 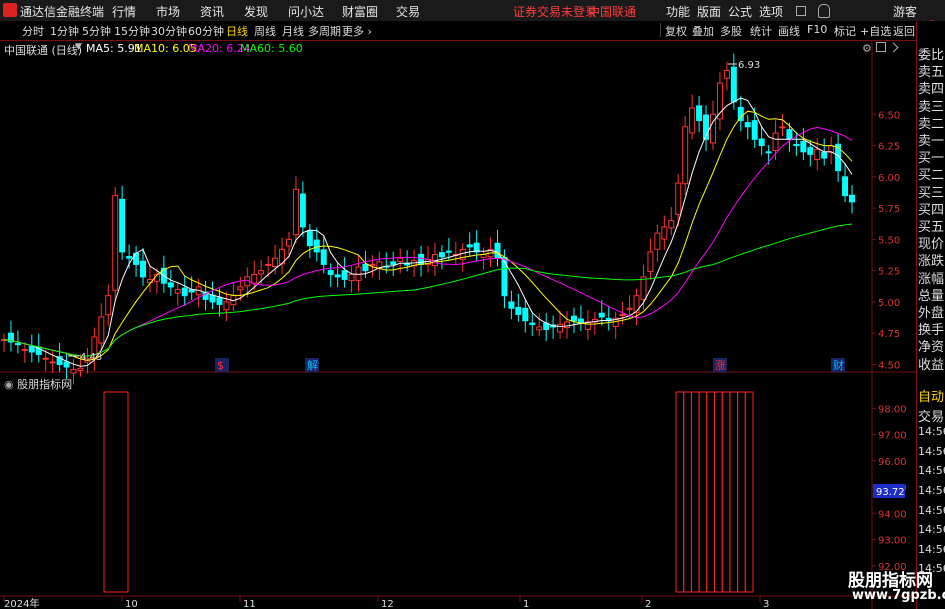 What do you see at coordinates (740, 11) in the screenshot?
I see `menu-gongshi: 公式` at bounding box center [740, 11].